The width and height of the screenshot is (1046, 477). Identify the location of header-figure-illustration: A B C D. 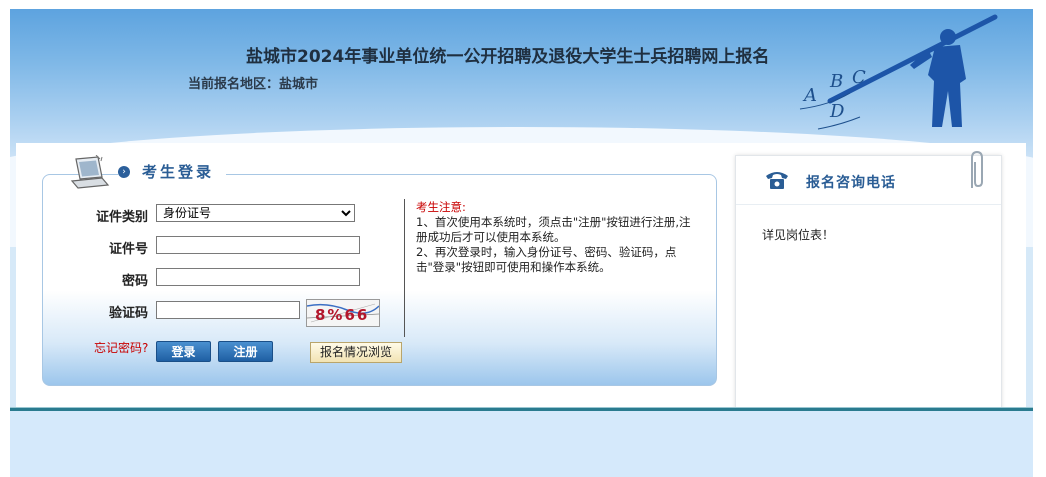
(898, 72).